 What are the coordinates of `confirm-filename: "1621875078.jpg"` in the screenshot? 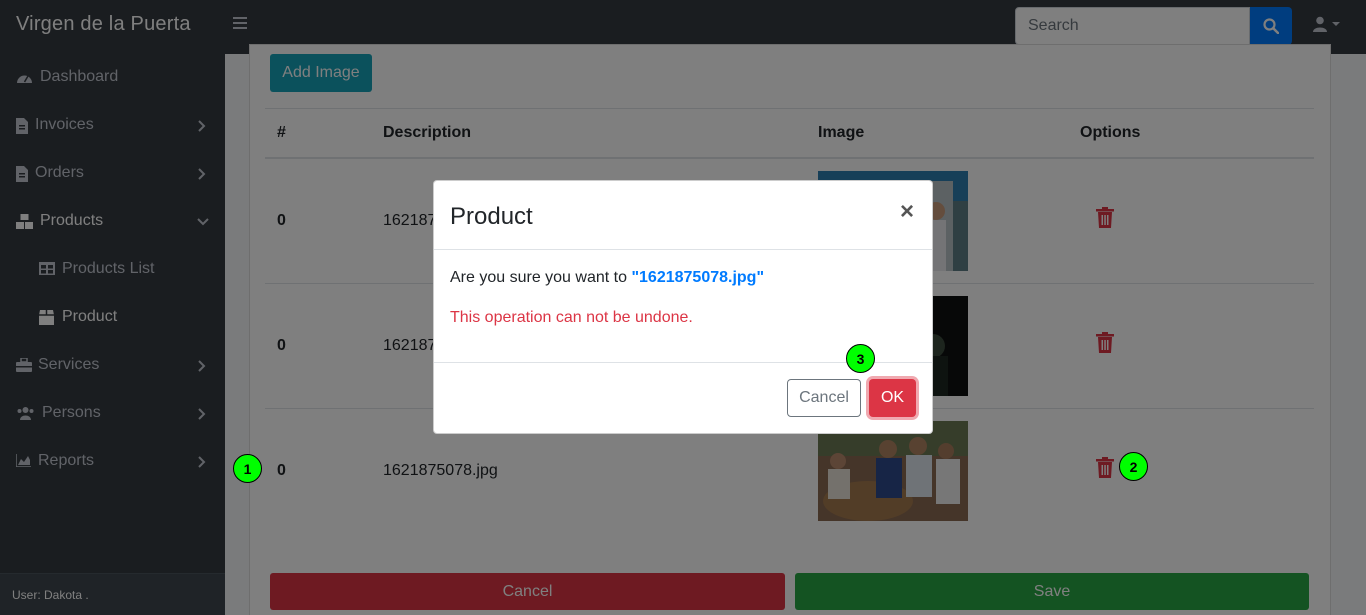 It's located at (698, 277).